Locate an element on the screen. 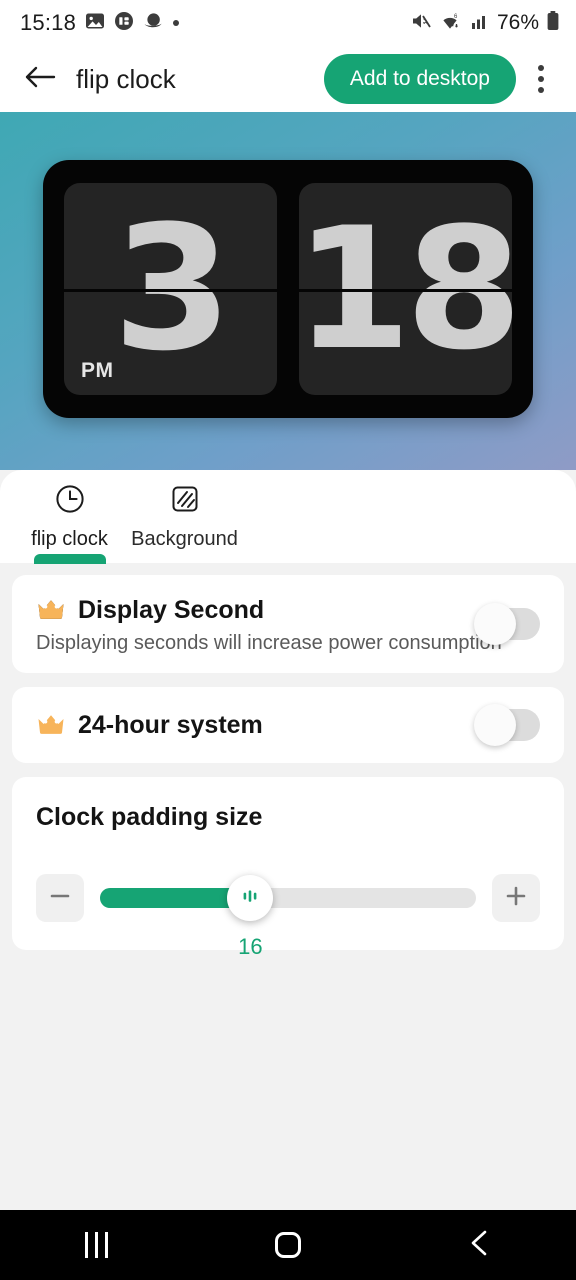  slider-thumb is located at coordinates (250, 898).